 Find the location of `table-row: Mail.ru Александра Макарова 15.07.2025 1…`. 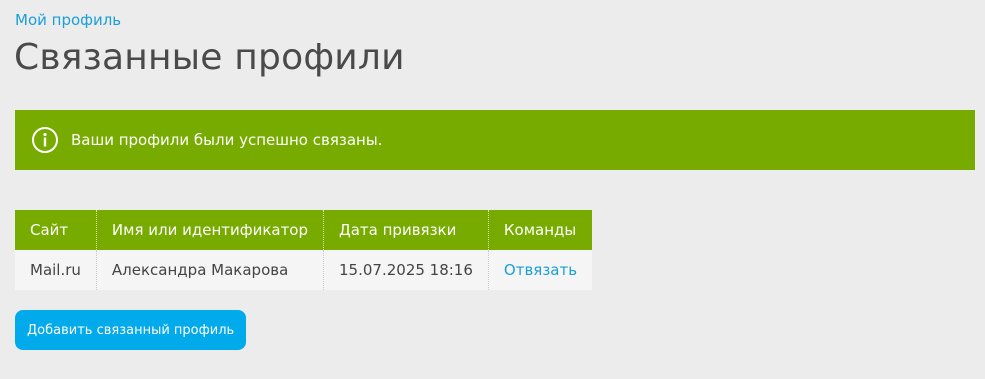

table-row: Mail.ru Александра Макарова 15.07.2025 1… is located at coordinates (304, 270).